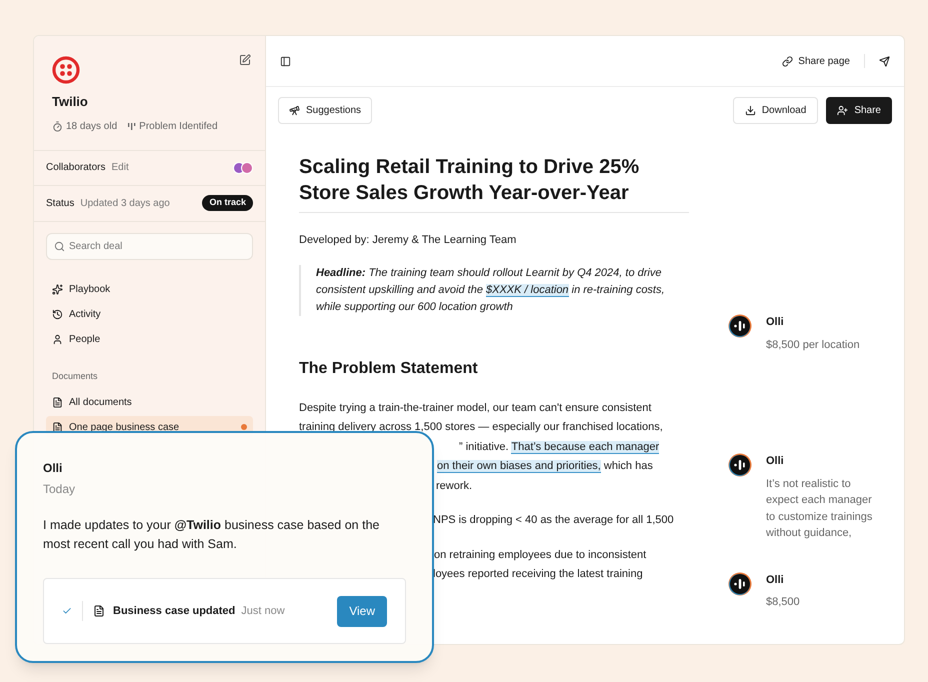 The height and width of the screenshot is (682, 928). I want to click on document-title: Scaling Retail Training to Drive 25% Store Sales Growth Year-over-Year, so click(494, 183).